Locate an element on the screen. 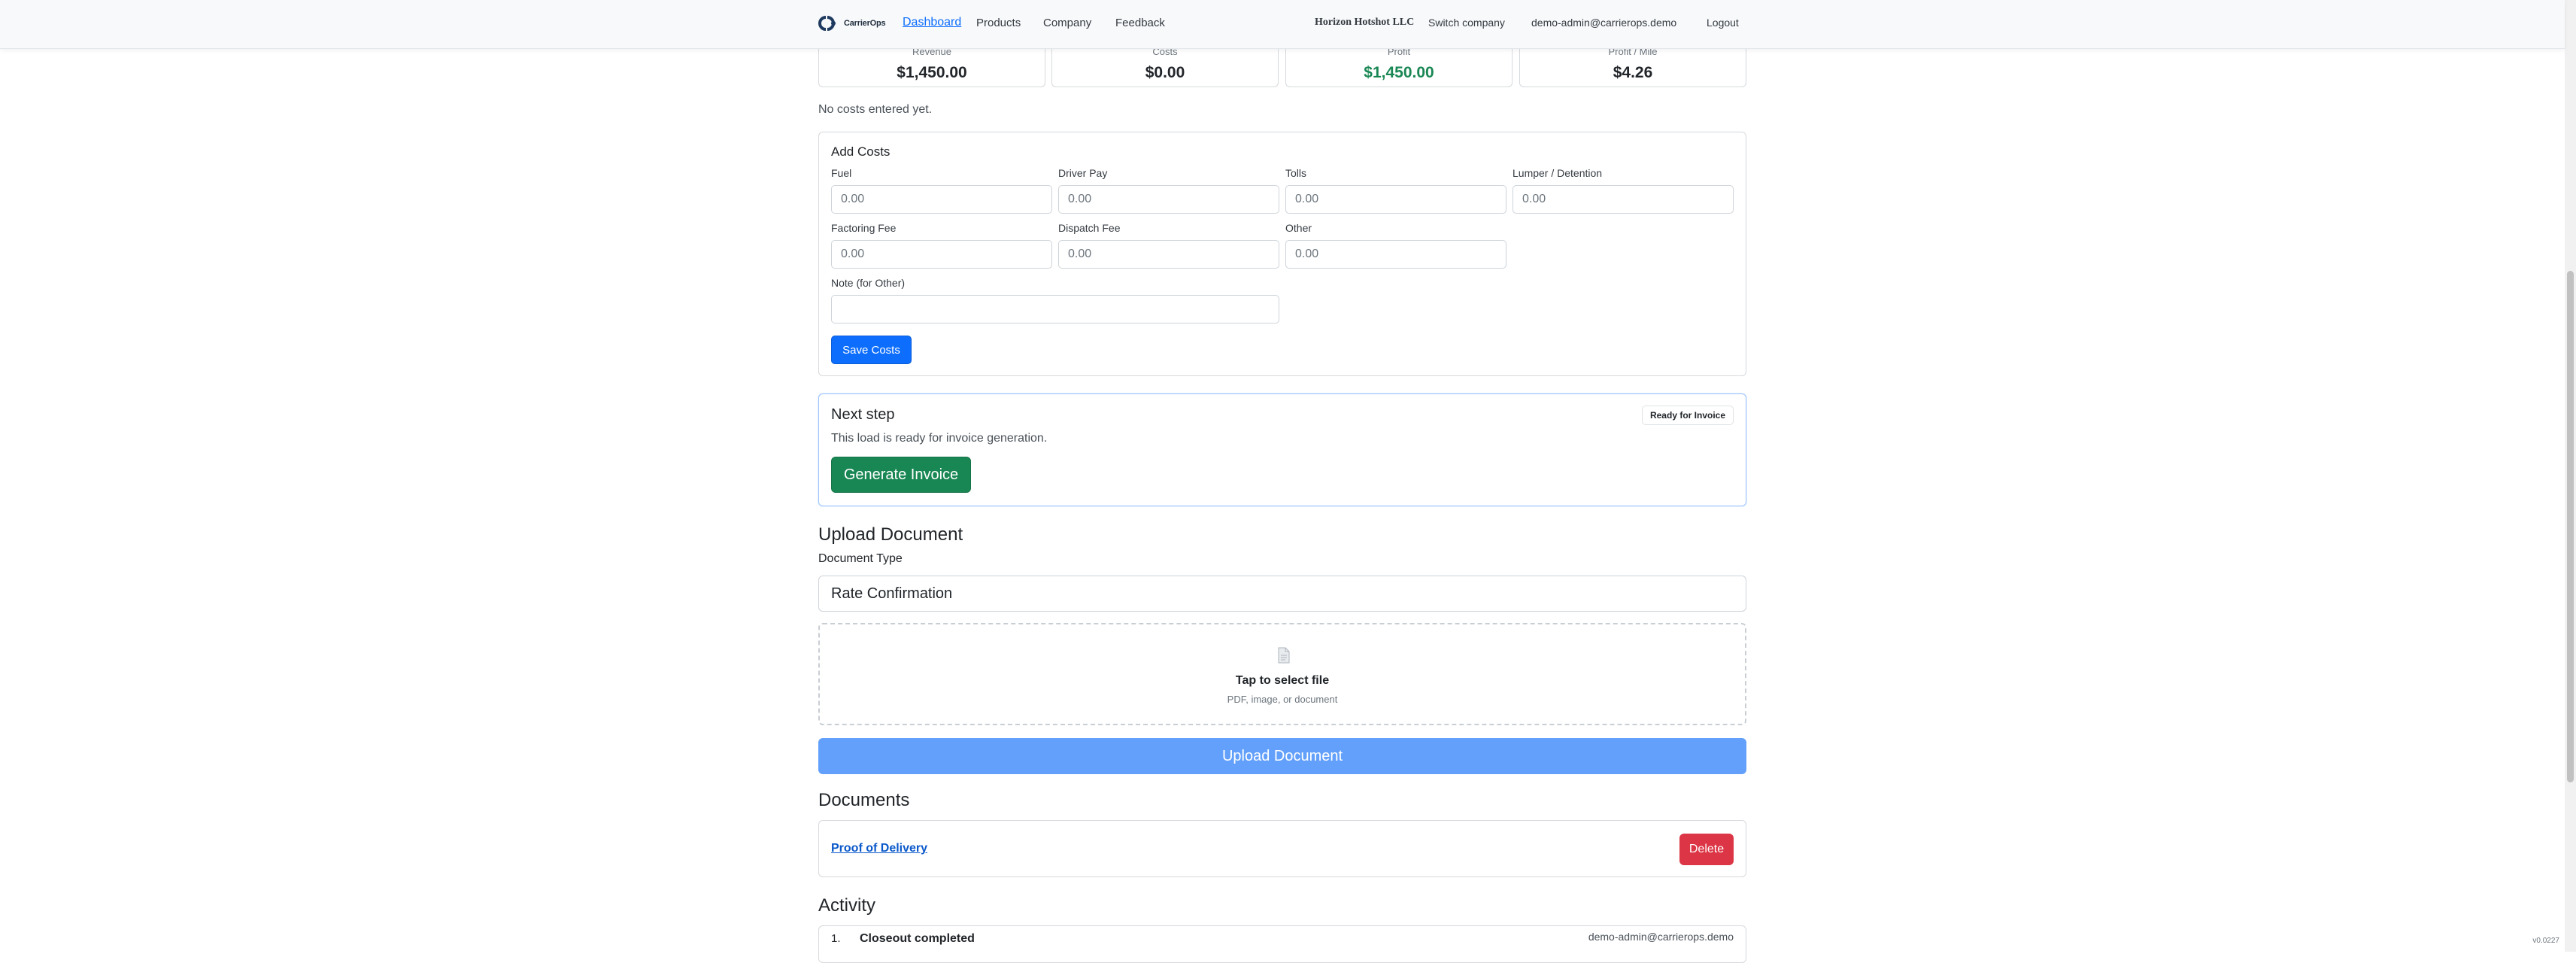 This screenshot has width=2576, height=963. app-version: v0.0227 is located at coordinates (2545, 941).